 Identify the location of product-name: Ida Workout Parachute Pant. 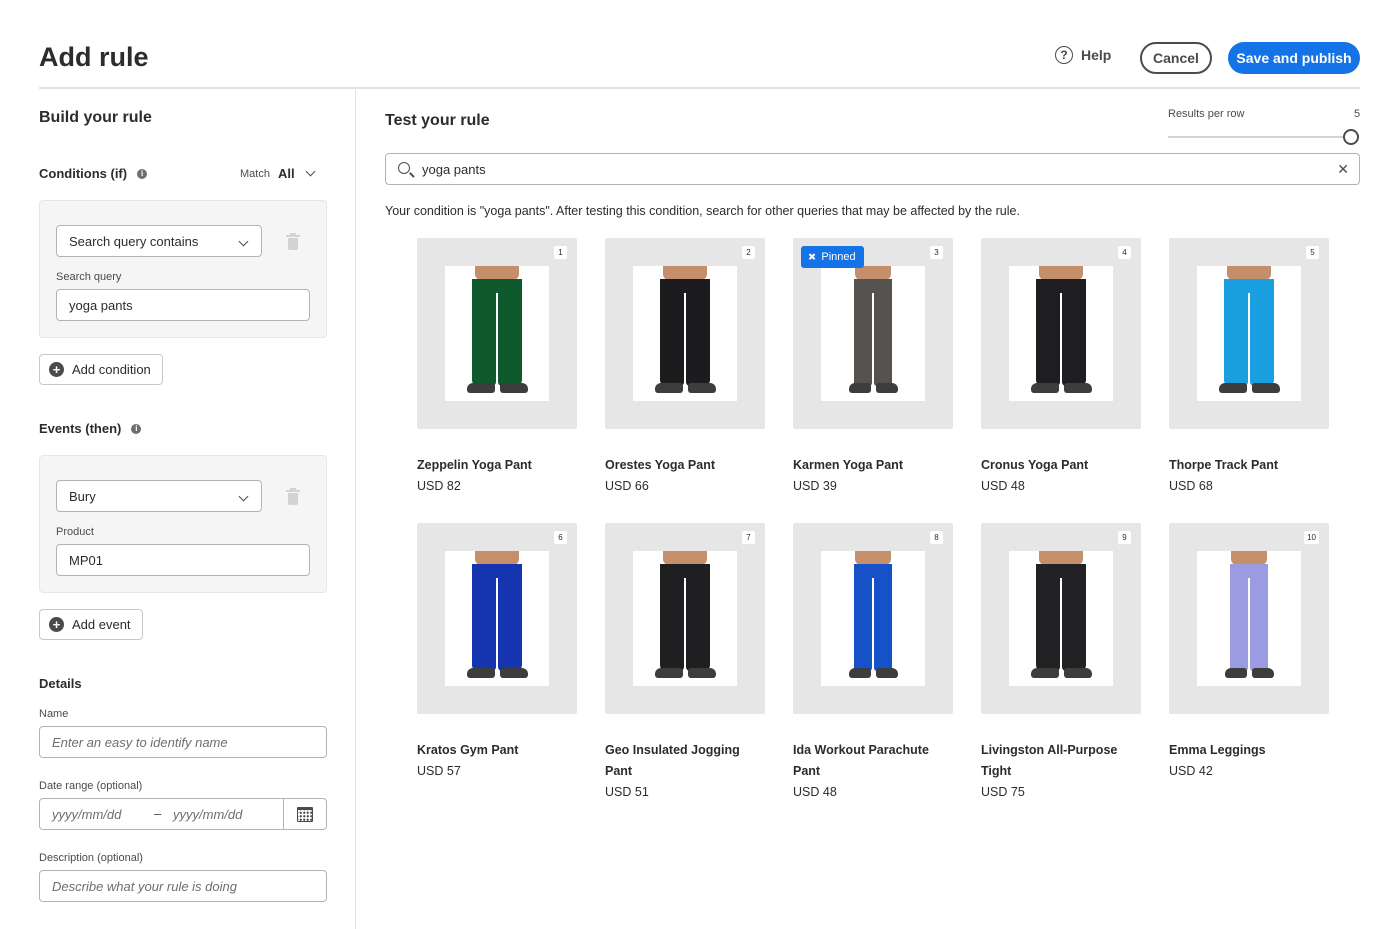
(875, 761).